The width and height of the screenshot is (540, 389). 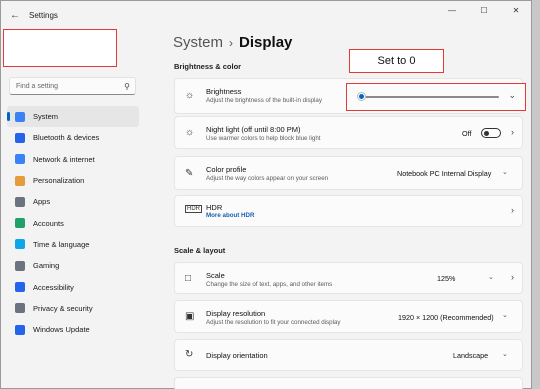 I want to click on wifi-icon, so click(x=20, y=159).